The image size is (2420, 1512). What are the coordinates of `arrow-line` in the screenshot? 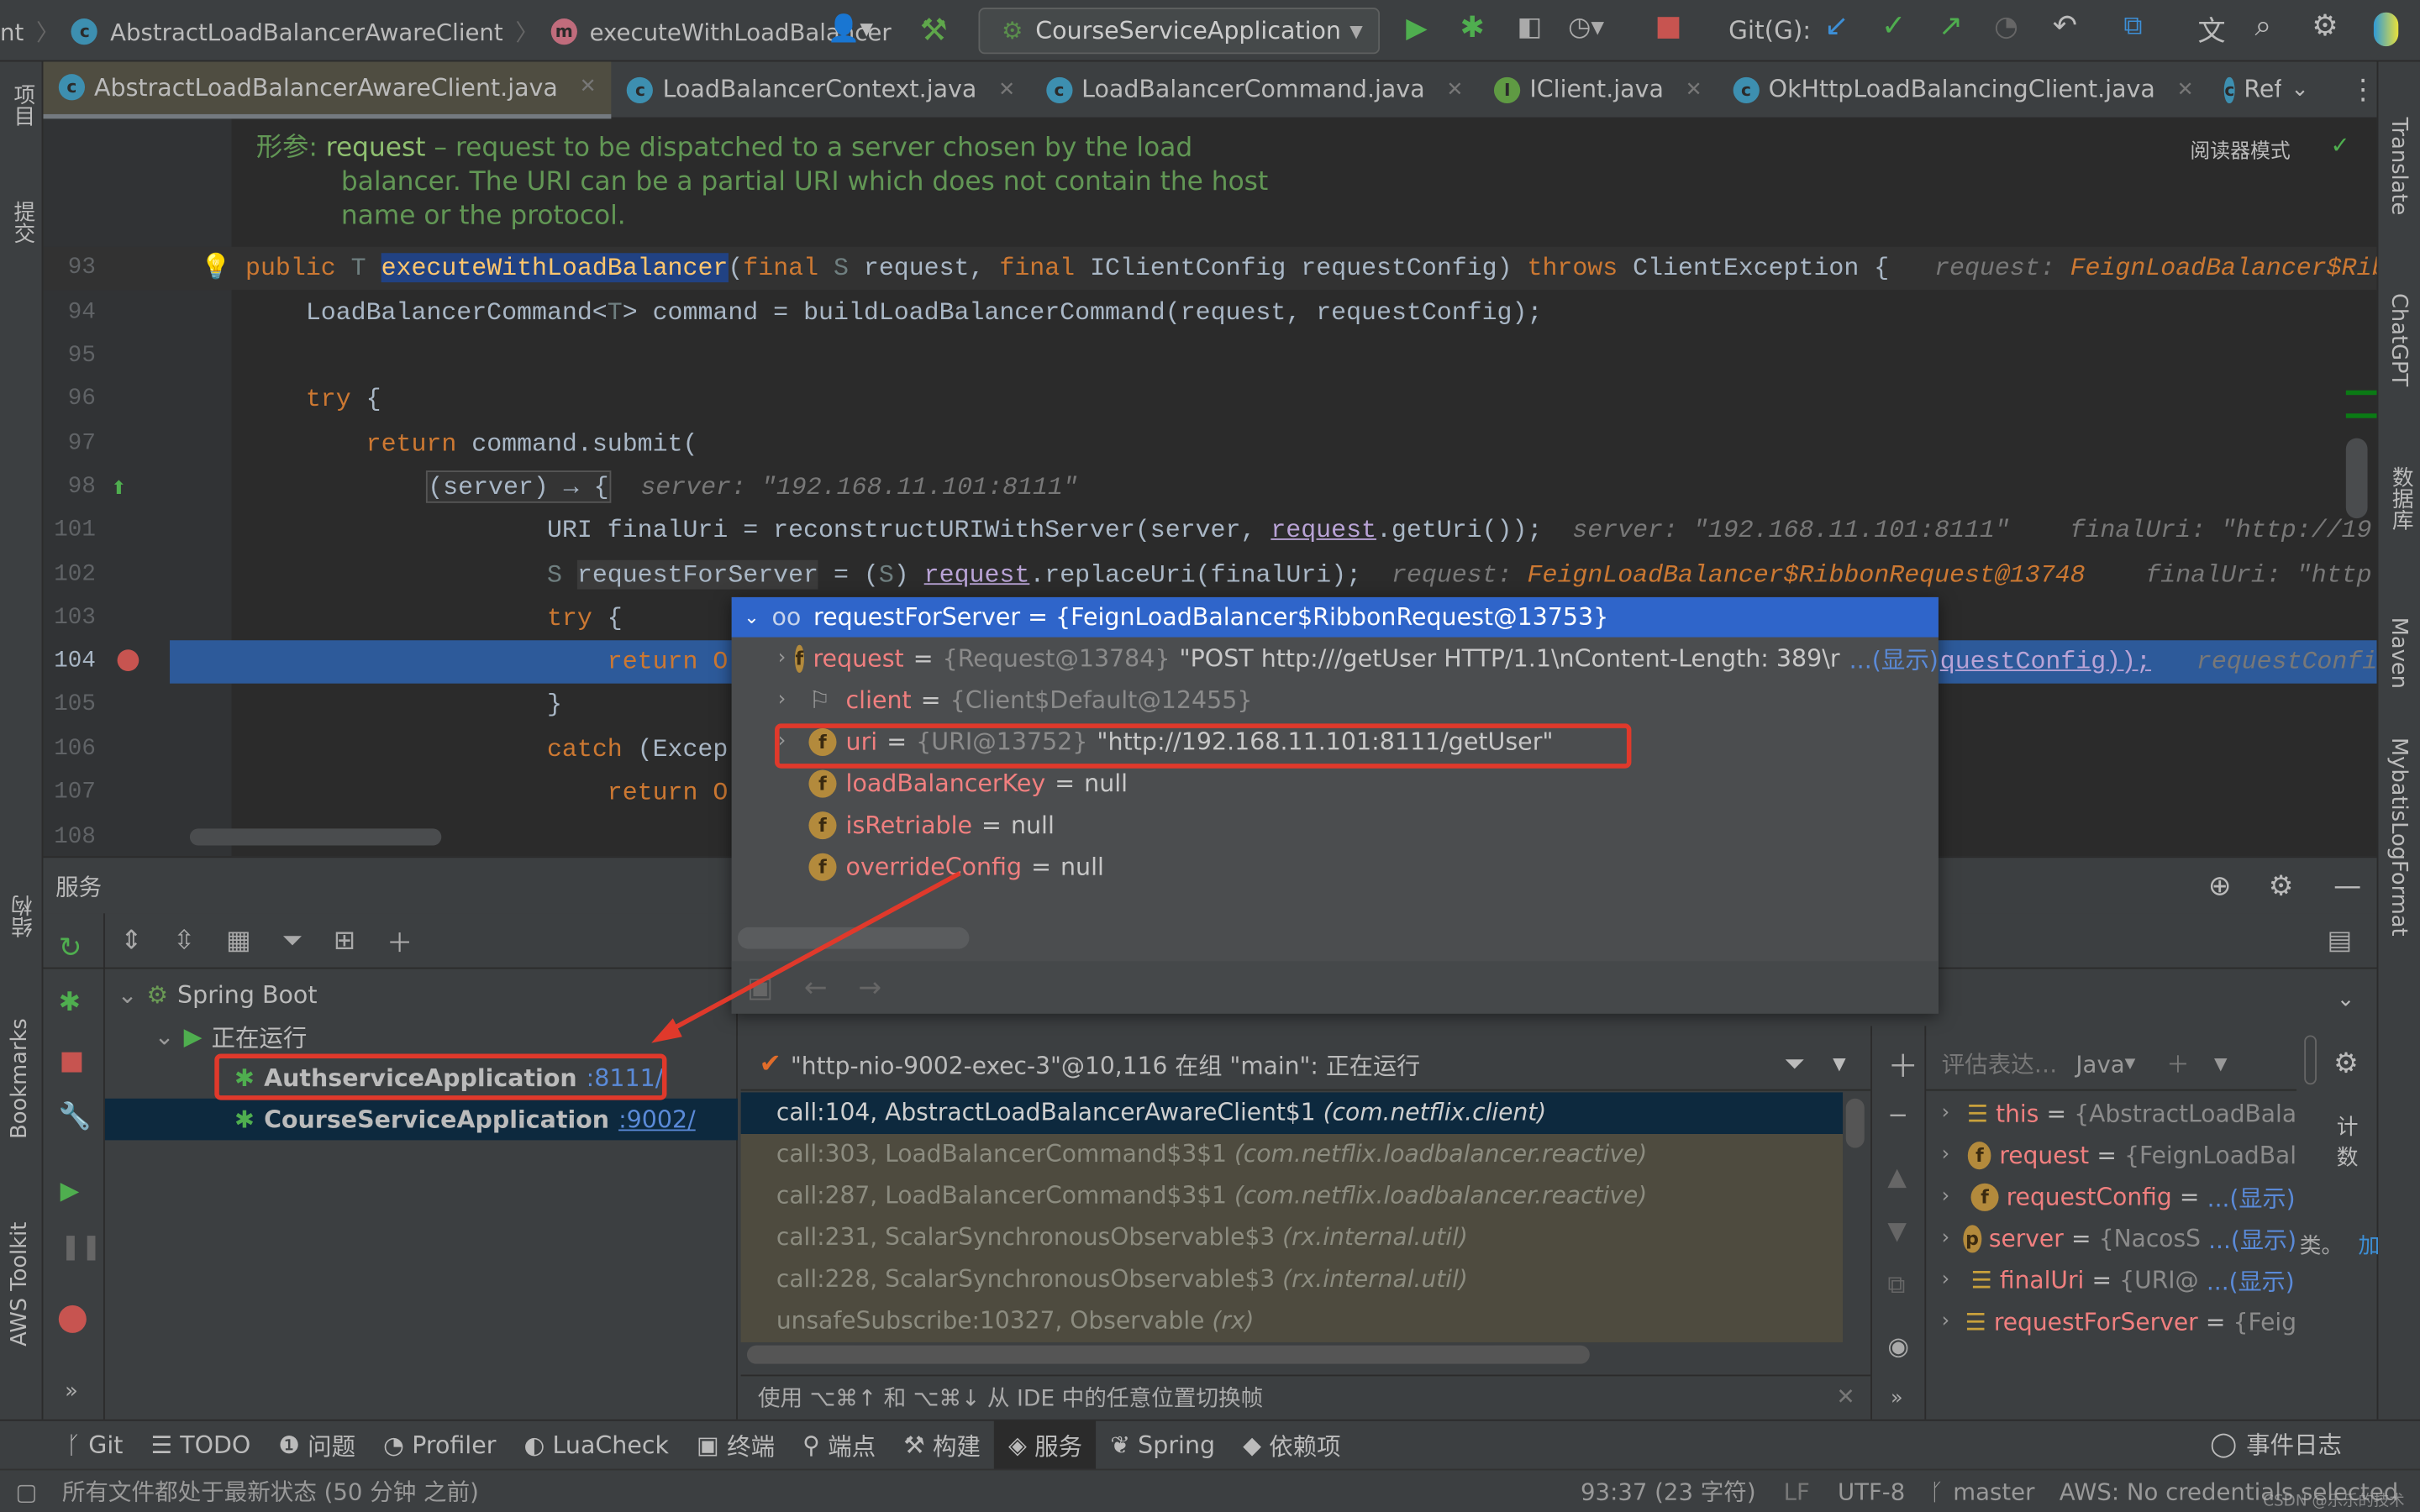 It's located at (811, 954).